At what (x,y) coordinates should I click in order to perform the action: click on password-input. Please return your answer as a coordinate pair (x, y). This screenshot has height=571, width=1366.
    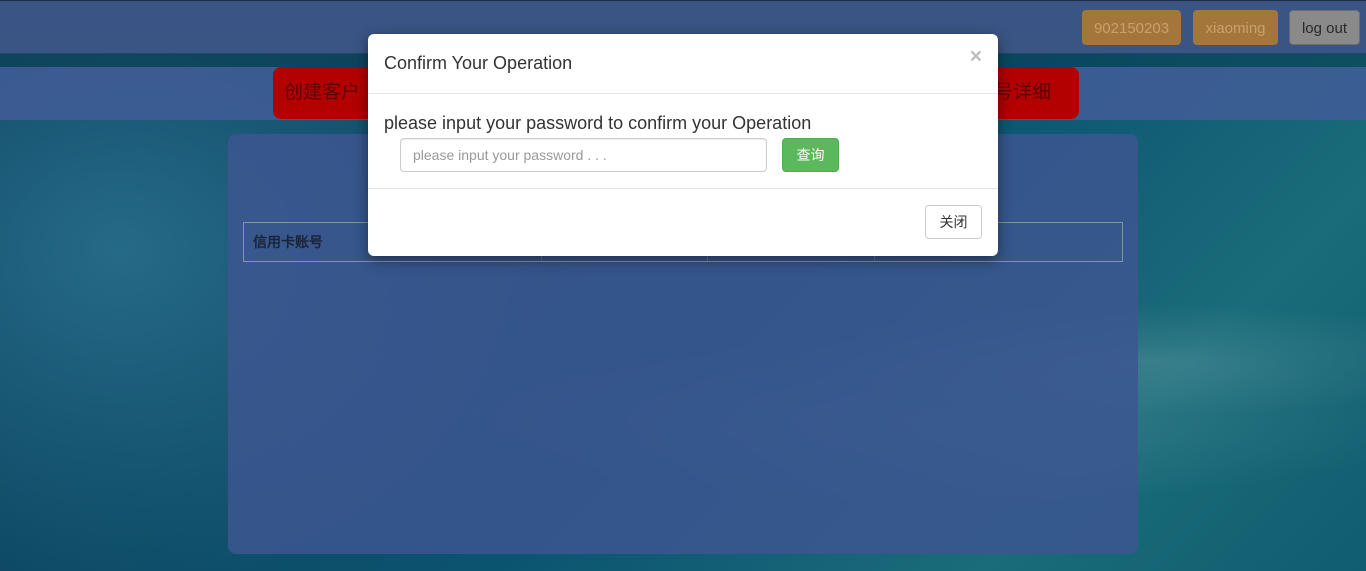
    Looking at the image, I should click on (583, 155).